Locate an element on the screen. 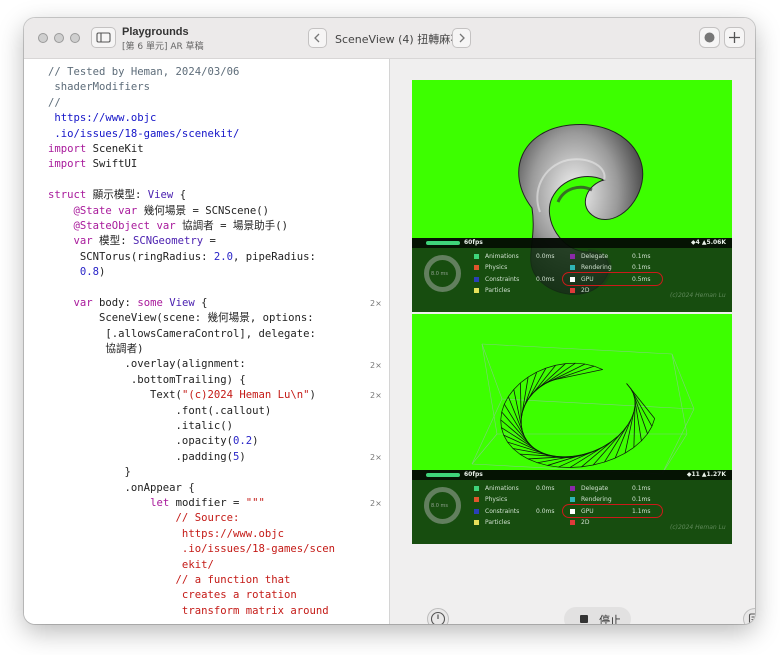 This screenshot has height=655, width=780. code-token: import is located at coordinates (67, 148).